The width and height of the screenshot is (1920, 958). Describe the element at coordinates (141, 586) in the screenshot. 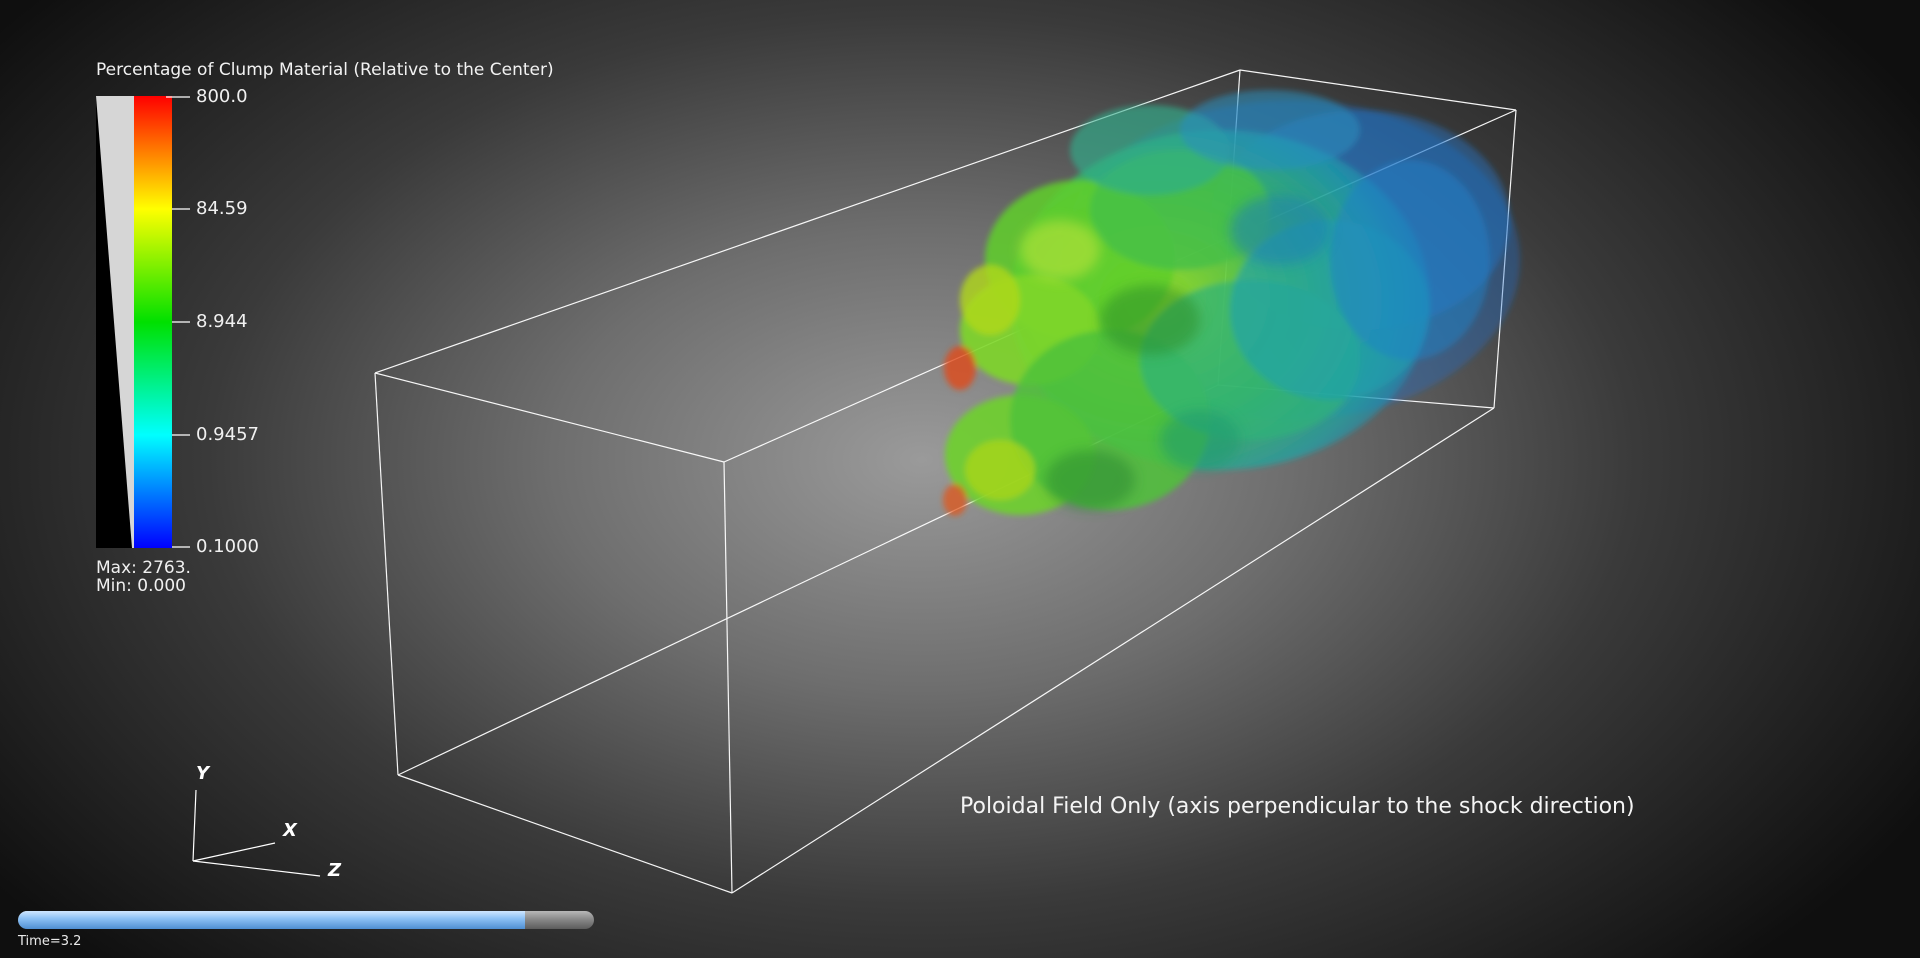

I see `legend-min-value: Min: 0.000` at that location.